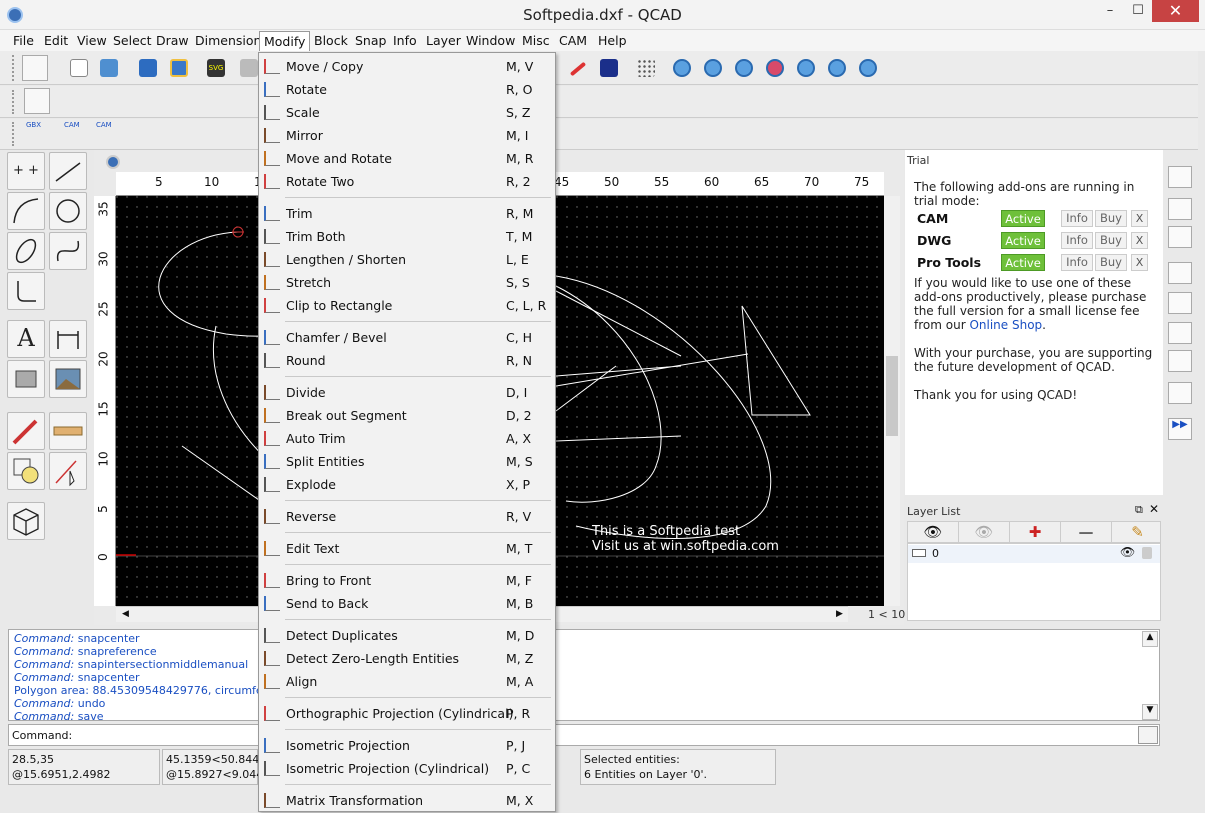  I want to click on scroll-thumb, so click(892, 396).